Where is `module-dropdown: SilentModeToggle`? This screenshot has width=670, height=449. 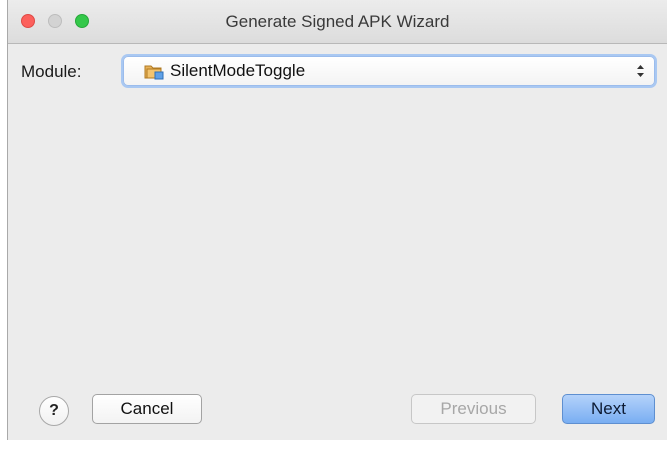 module-dropdown: SilentModeToggle is located at coordinates (389, 71).